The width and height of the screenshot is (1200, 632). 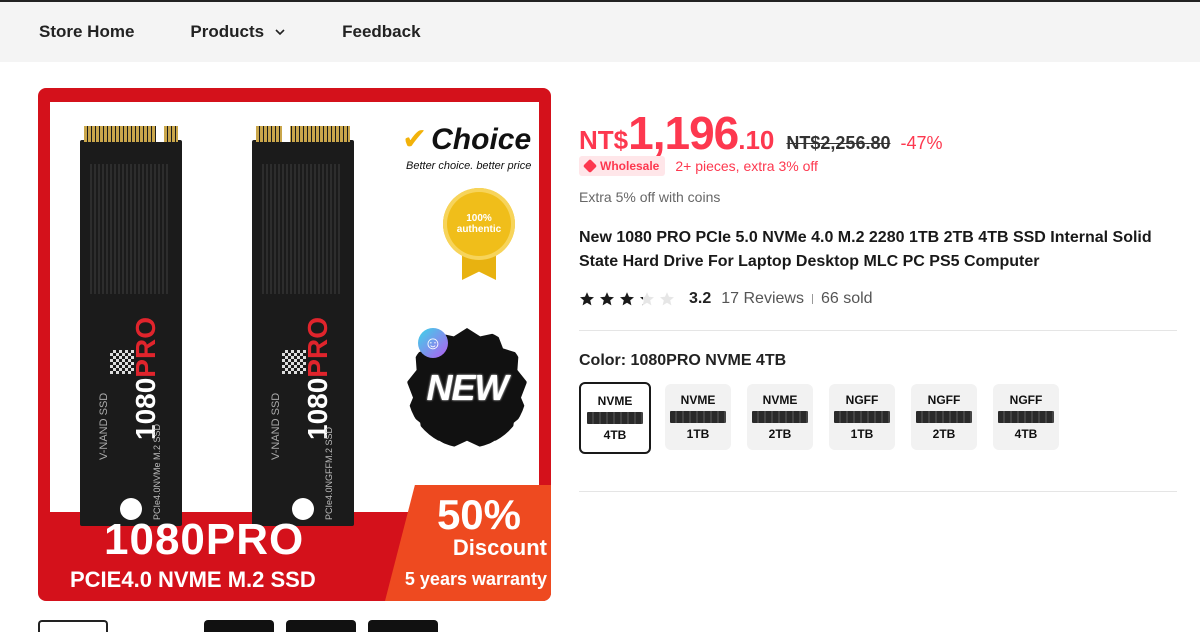 What do you see at coordinates (600, 32) in the screenshot?
I see `store-nav: Store Home Products Feedback` at bounding box center [600, 32].